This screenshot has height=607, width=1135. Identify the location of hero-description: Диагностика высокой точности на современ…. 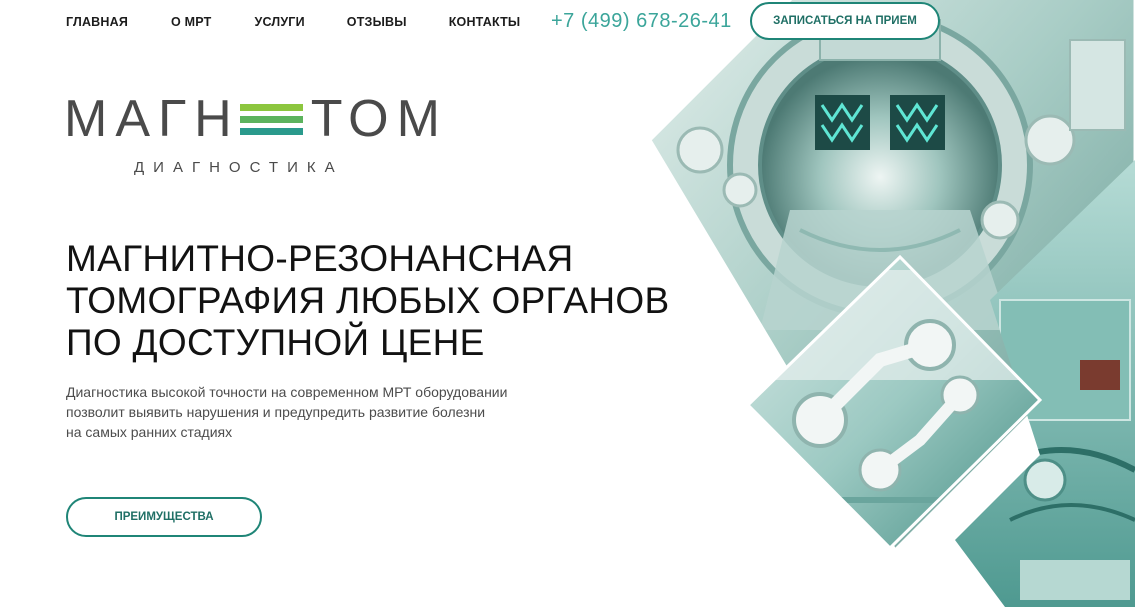
(306, 412).